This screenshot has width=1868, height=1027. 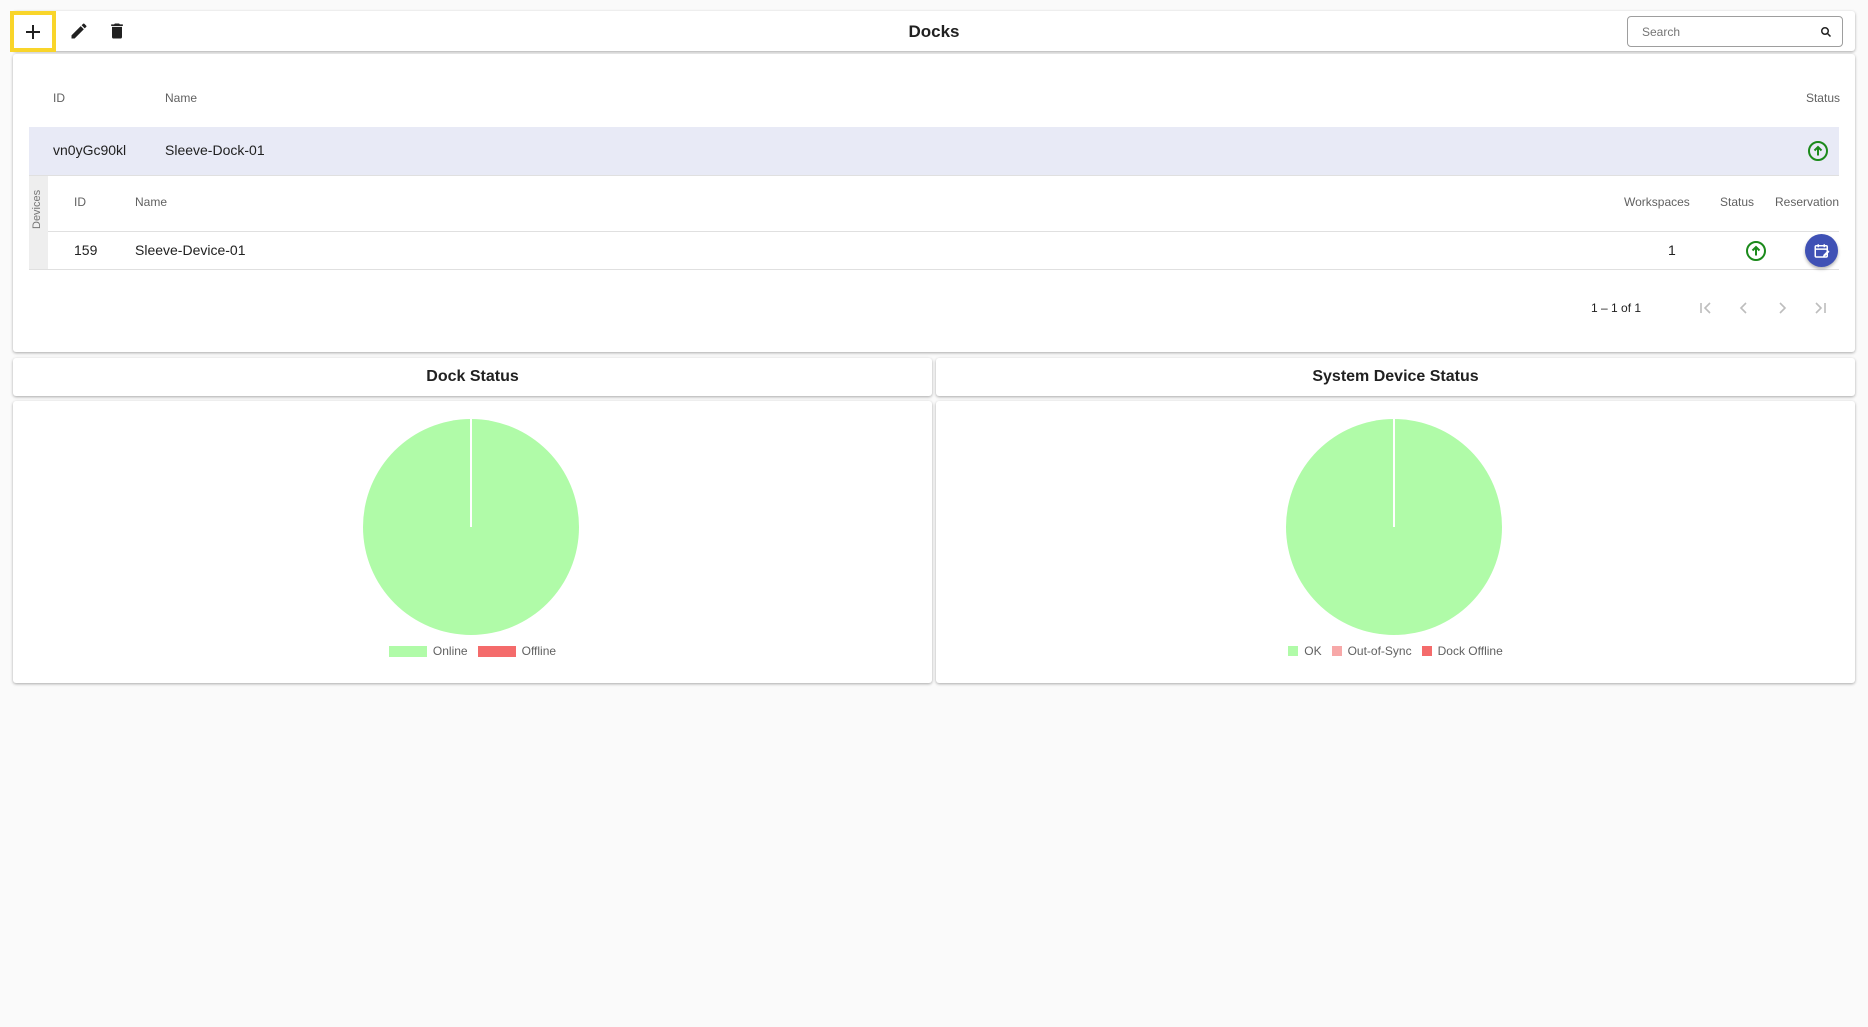 What do you see at coordinates (86, 250) in the screenshot?
I see `device-id-cell: 159` at bounding box center [86, 250].